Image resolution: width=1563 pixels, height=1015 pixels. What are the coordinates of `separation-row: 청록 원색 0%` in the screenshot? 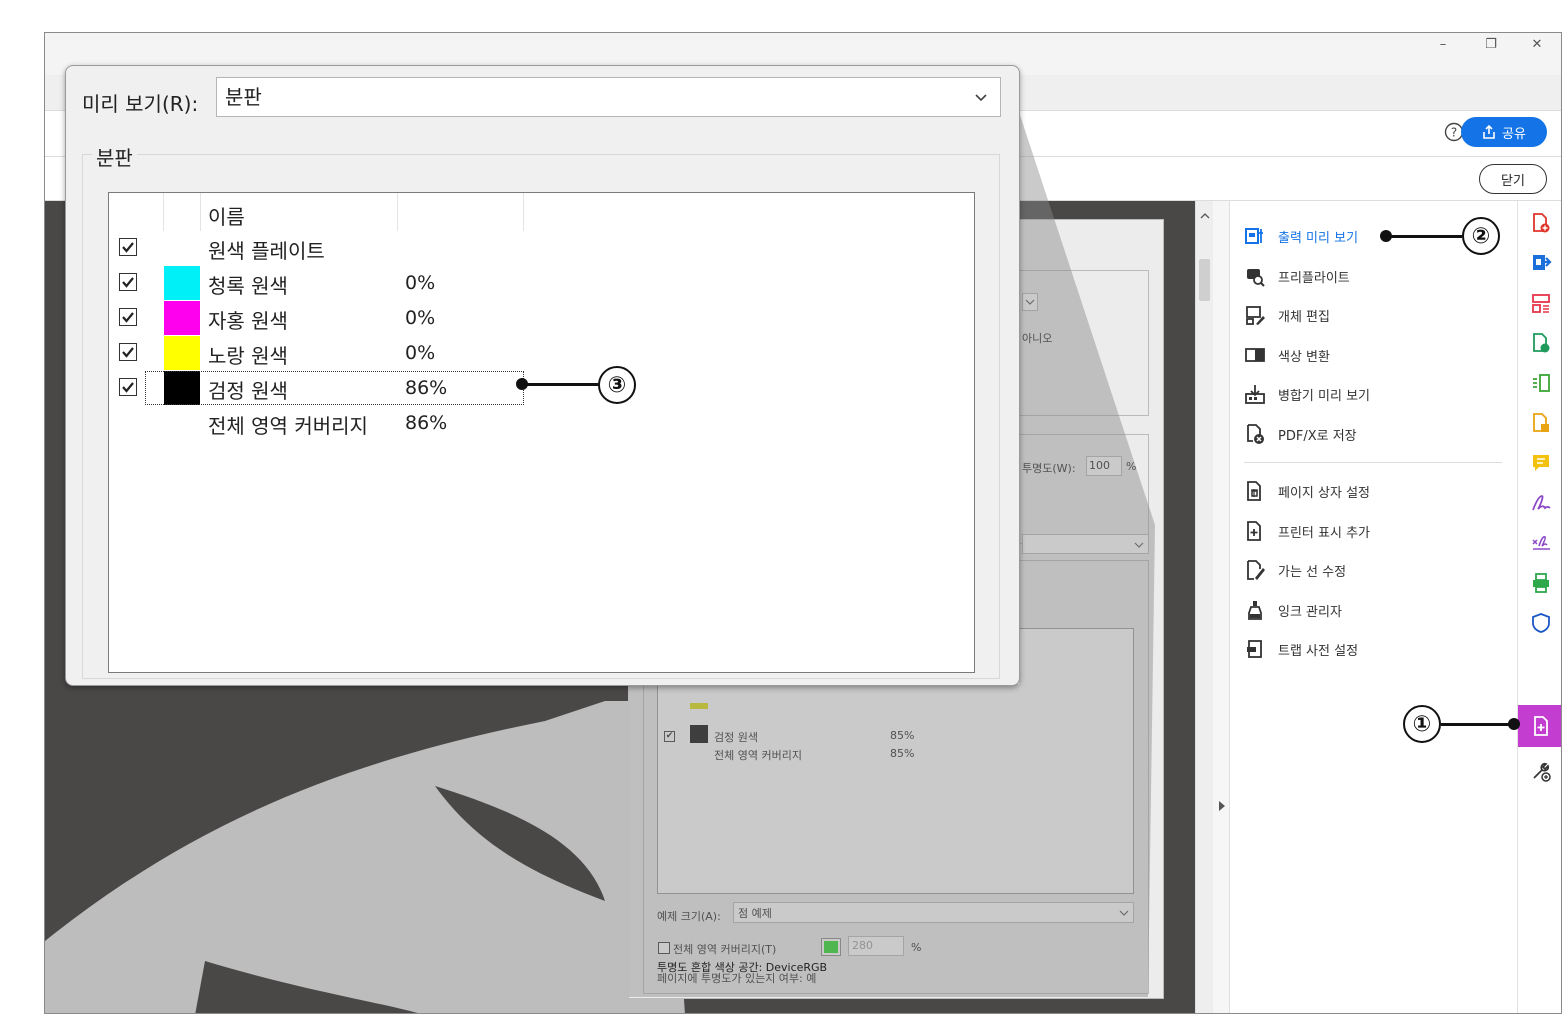 It's located at (539, 283).